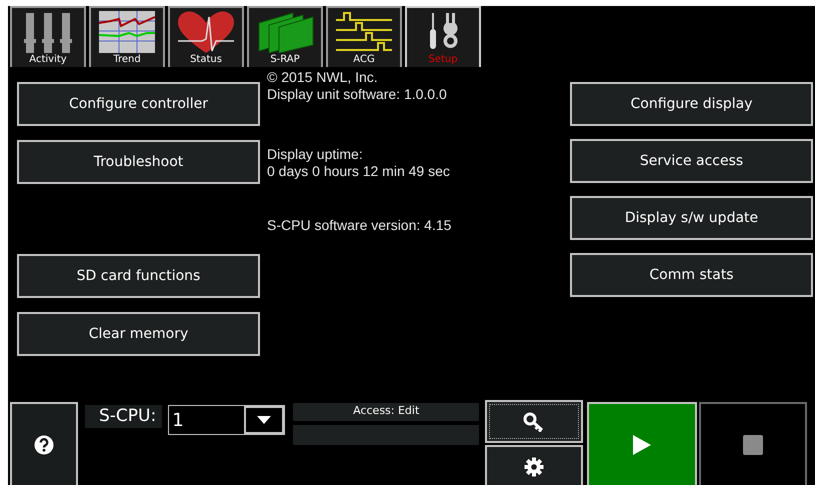 The image size is (815, 485). I want to click on menu-button: SD card functions, so click(138, 276).